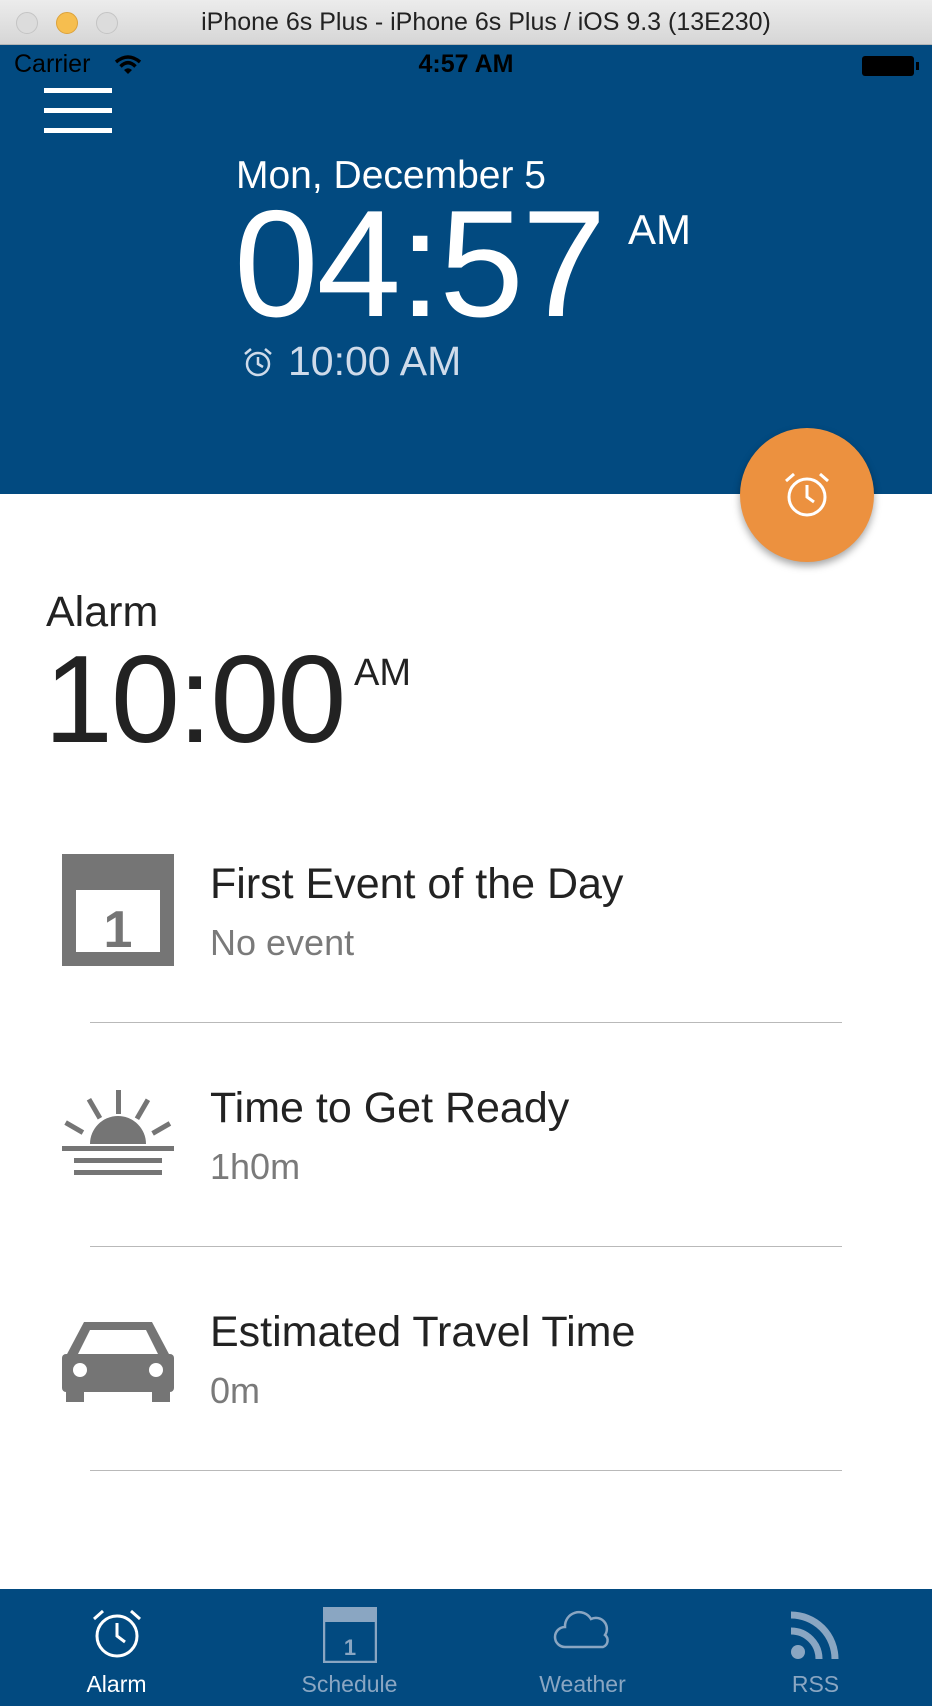 The height and width of the screenshot is (1706, 932). Describe the element at coordinates (423, 1332) in the screenshot. I see `row-title: Estimated Travel Time` at that location.